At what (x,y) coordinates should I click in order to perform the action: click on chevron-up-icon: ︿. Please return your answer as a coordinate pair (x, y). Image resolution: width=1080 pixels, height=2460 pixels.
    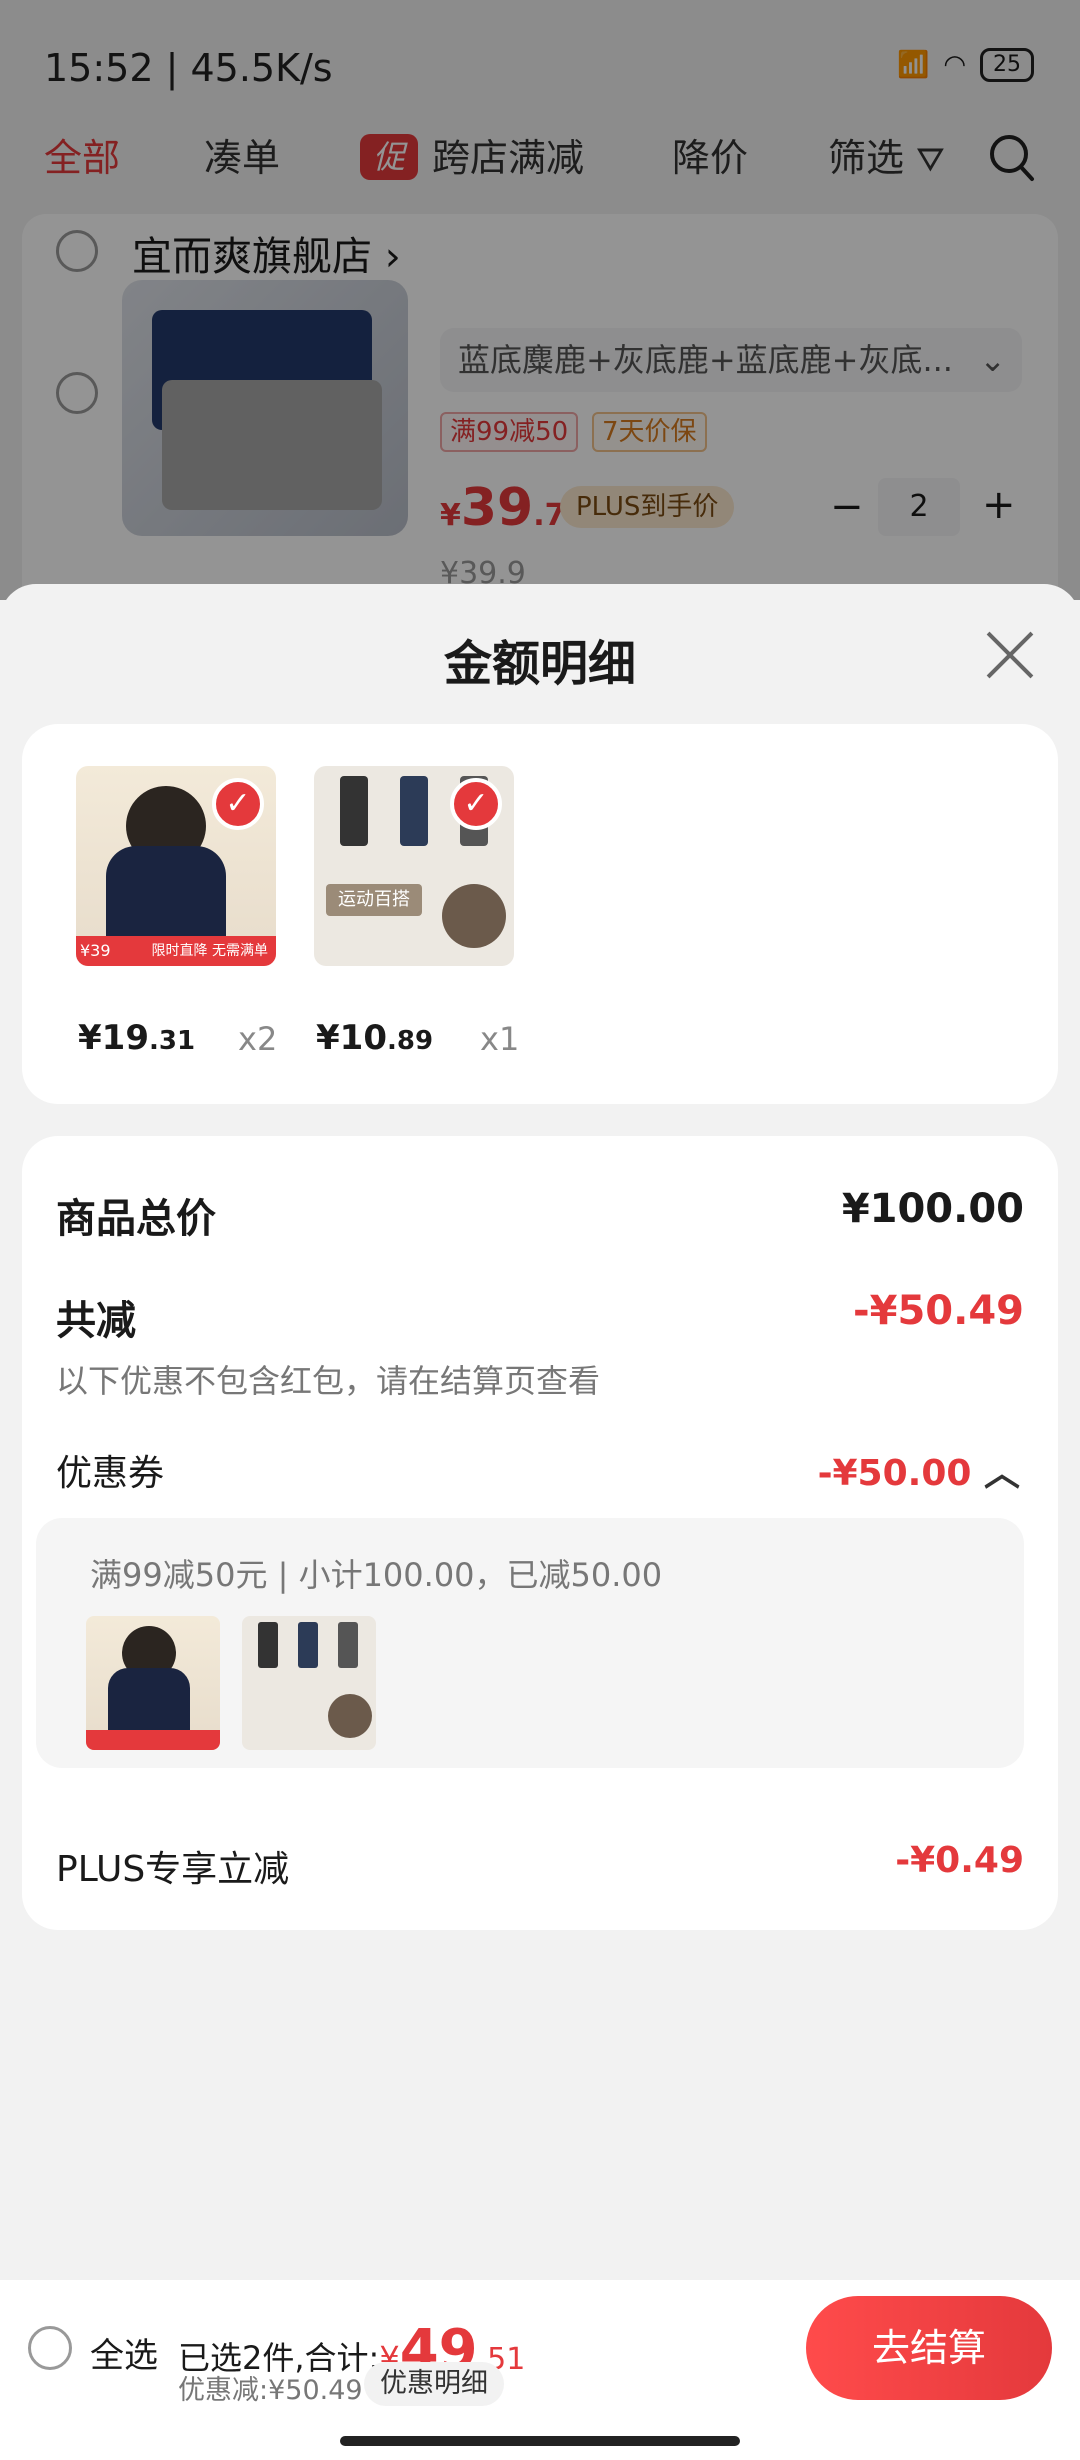
    Looking at the image, I should click on (1001, 1473).